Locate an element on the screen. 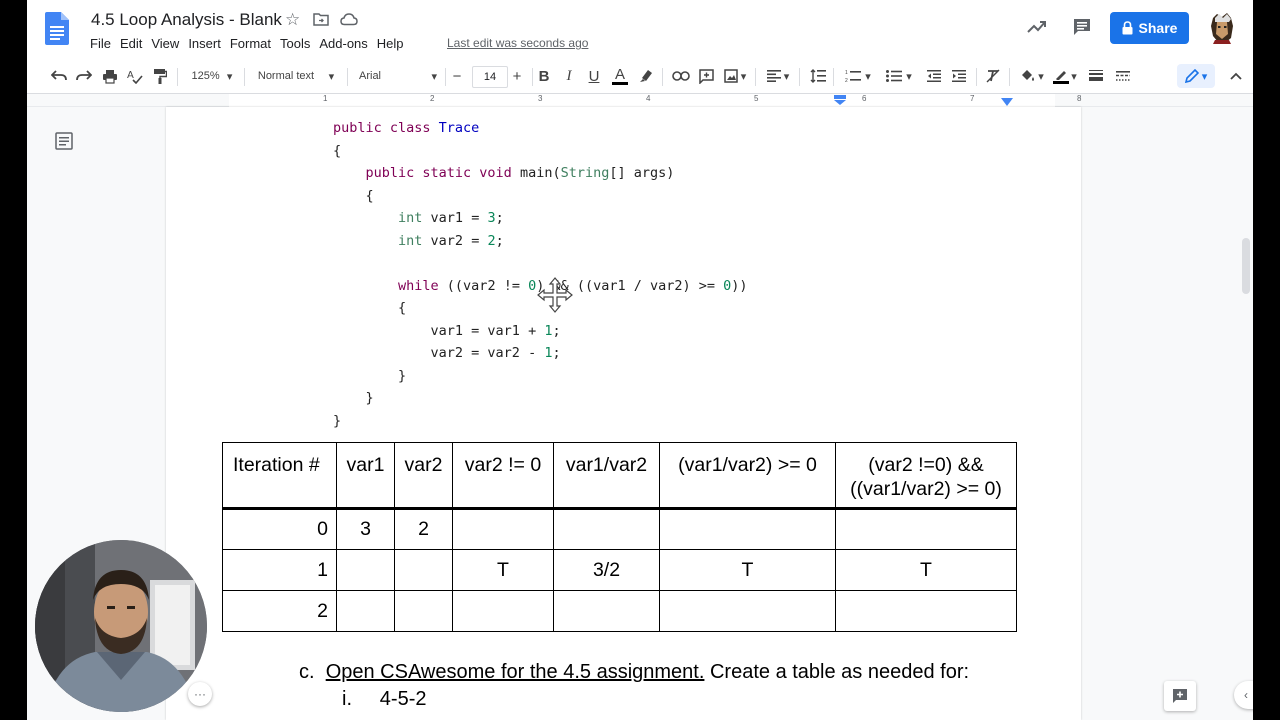  left-indent-marker-icon is located at coordinates (840, 100).